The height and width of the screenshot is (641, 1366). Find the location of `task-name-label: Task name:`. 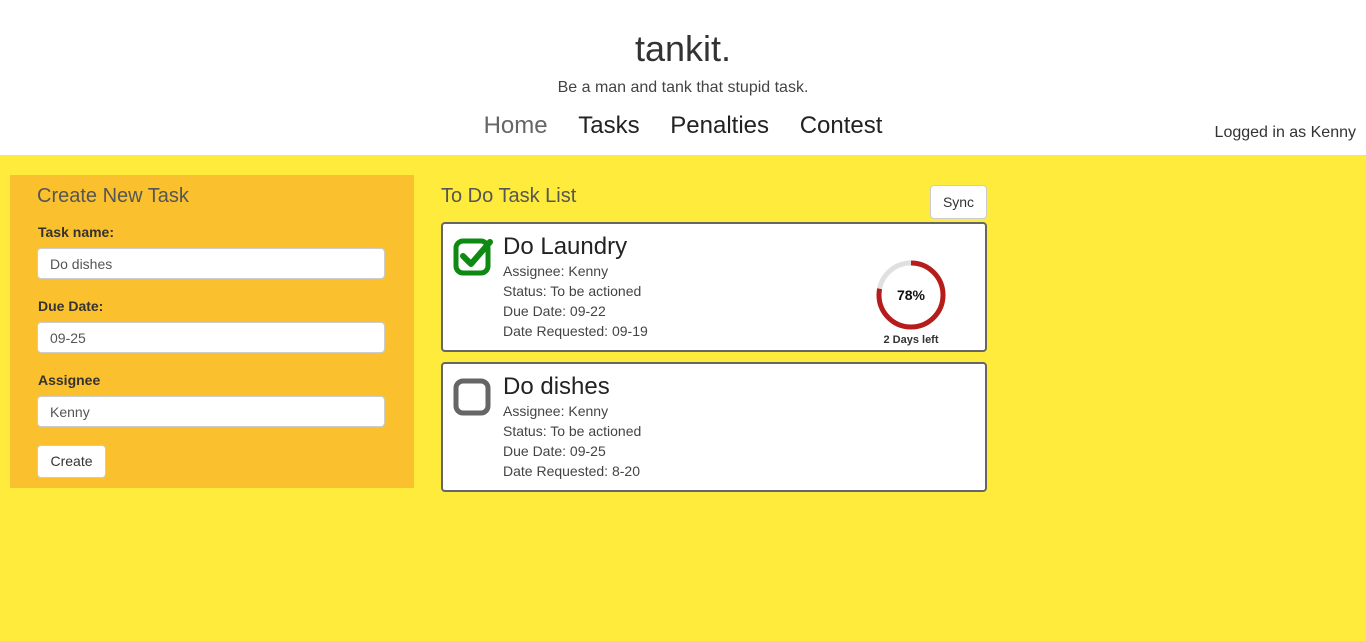

task-name-label: Task name: is located at coordinates (76, 232).